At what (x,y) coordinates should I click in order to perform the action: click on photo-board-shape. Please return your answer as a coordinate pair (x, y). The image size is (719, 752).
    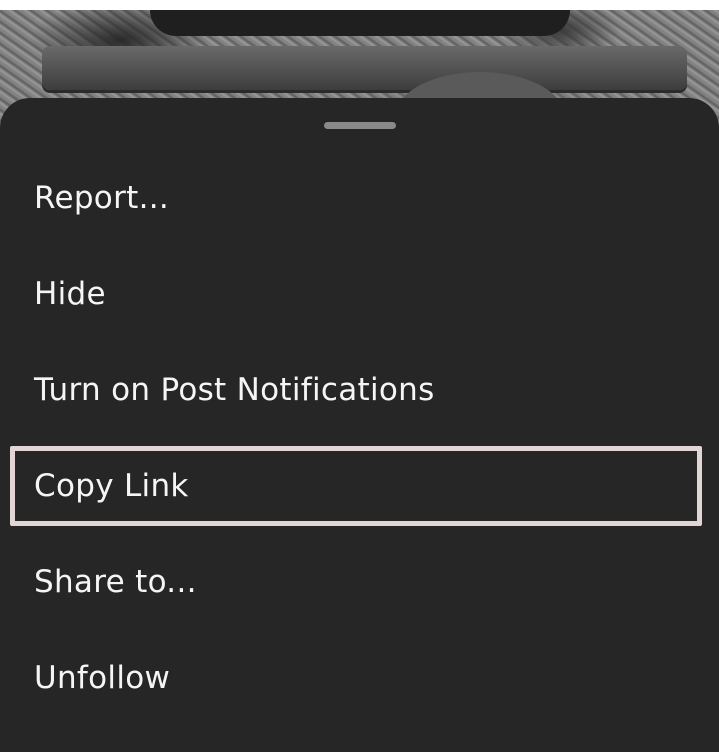
    Looking at the image, I should click on (364, 68).